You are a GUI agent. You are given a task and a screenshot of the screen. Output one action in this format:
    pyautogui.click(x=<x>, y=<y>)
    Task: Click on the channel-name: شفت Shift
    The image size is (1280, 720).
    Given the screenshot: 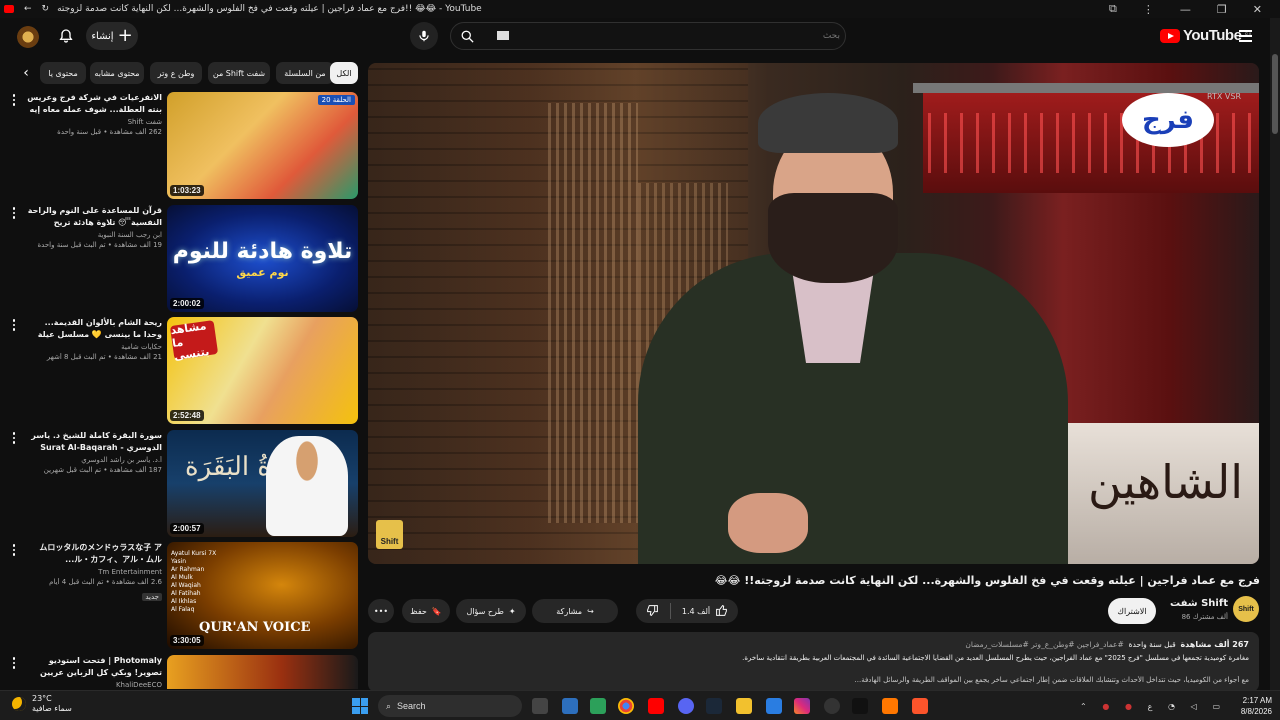 What is the action you would take?
    pyautogui.click(x=1189, y=603)
    